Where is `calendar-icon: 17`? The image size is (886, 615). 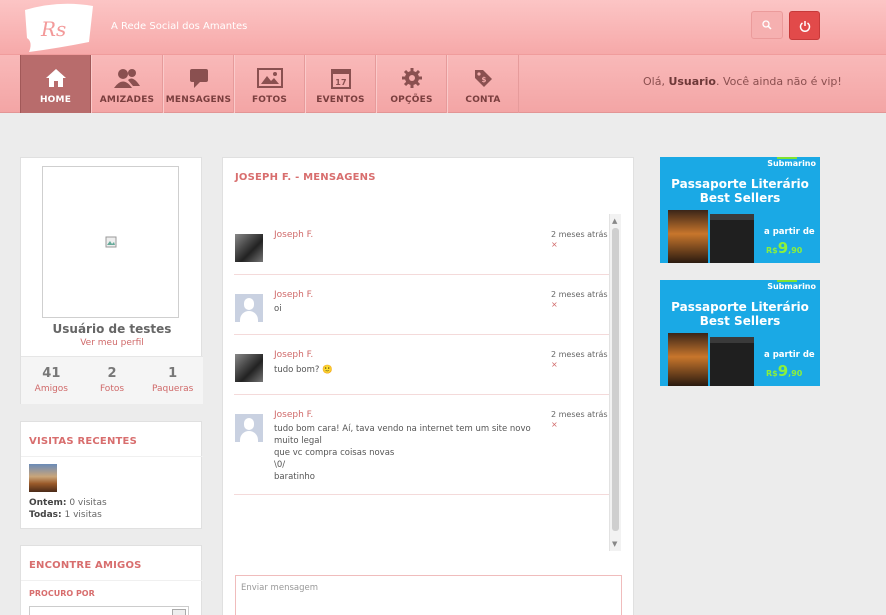
calendar-icon: 17 is located at coordinates (340, 79).